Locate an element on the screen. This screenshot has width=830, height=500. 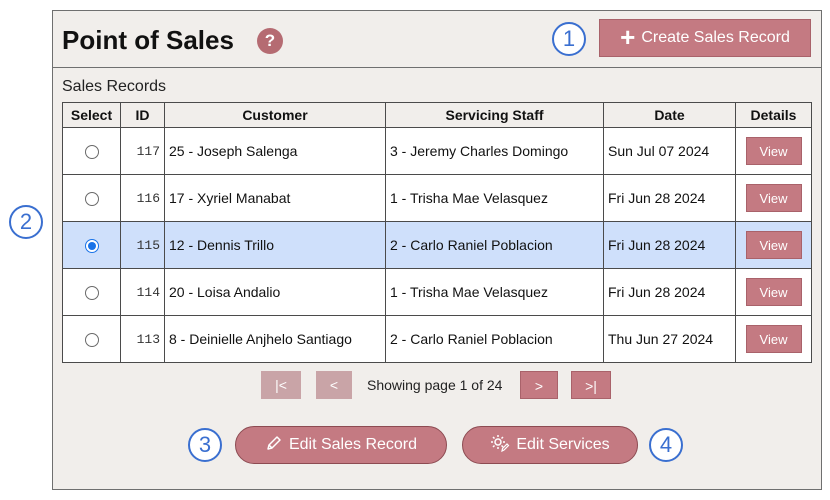
row-id: 115 is located at coordinates (142, 245).